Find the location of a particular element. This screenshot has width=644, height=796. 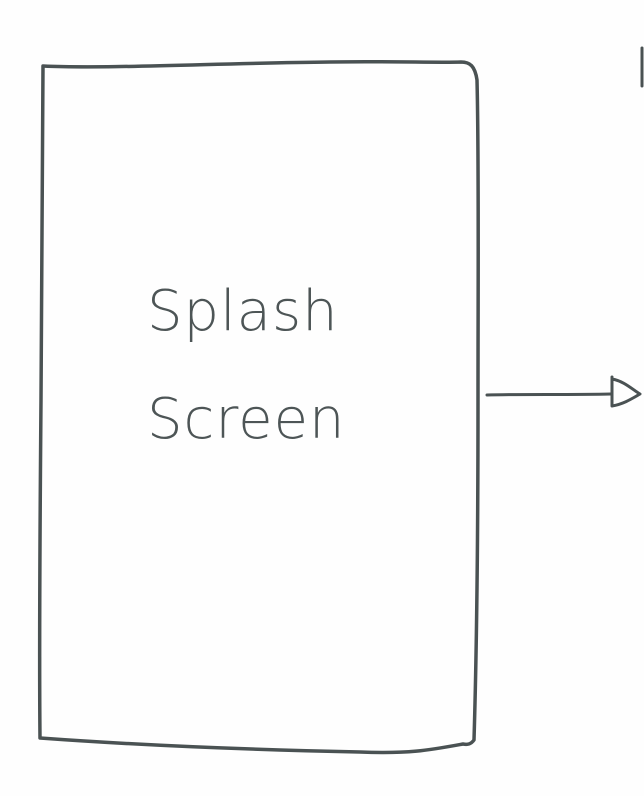

splash-label-line1: Splash is located at coordinates (243, 311).